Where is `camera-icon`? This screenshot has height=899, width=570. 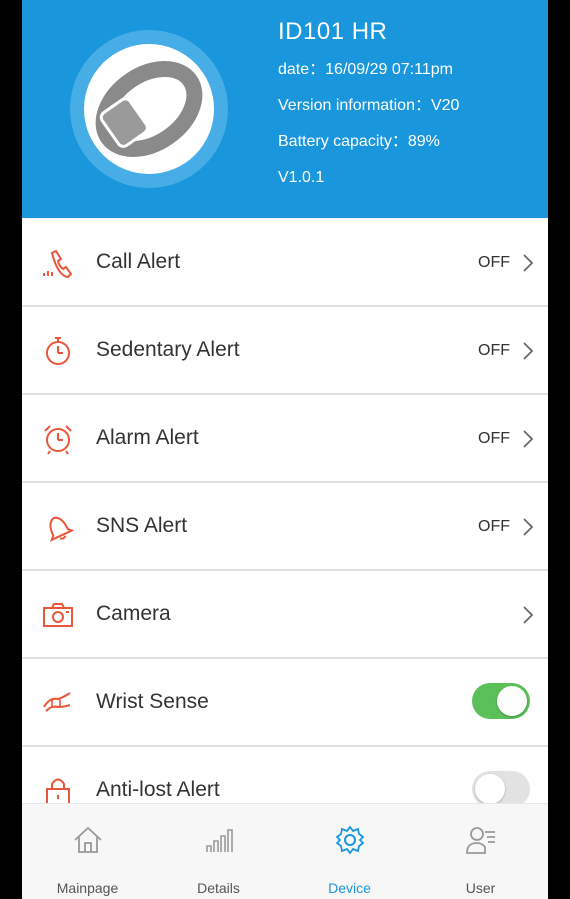
camera-icon is located at coordinates (58, 615).